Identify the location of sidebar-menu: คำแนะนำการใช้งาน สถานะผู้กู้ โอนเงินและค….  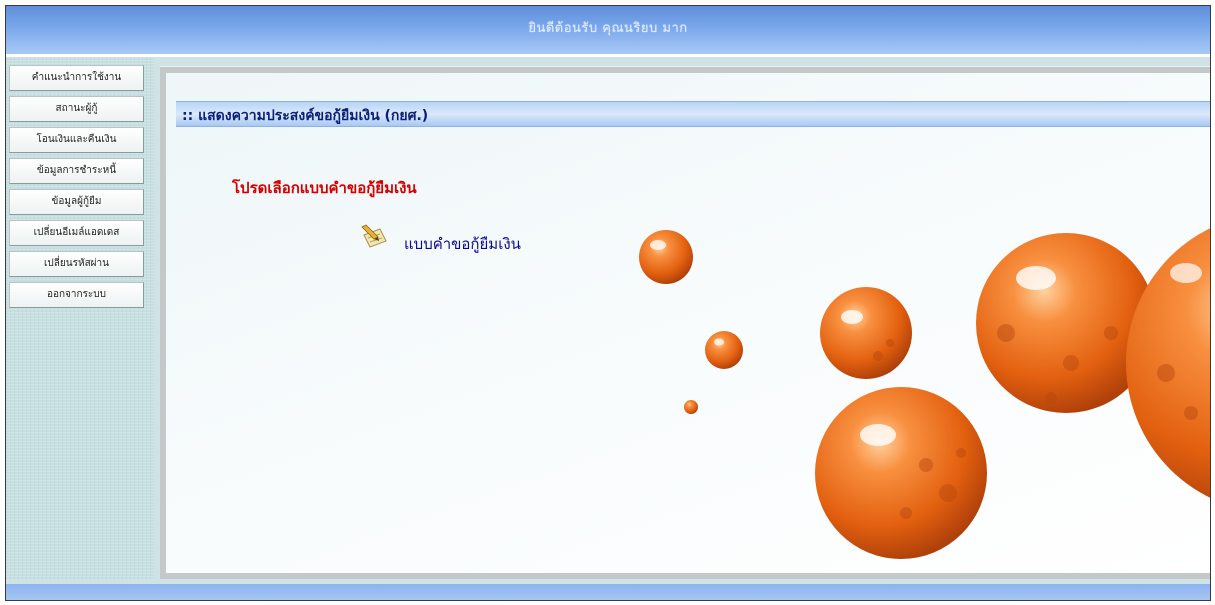
(76, 189).